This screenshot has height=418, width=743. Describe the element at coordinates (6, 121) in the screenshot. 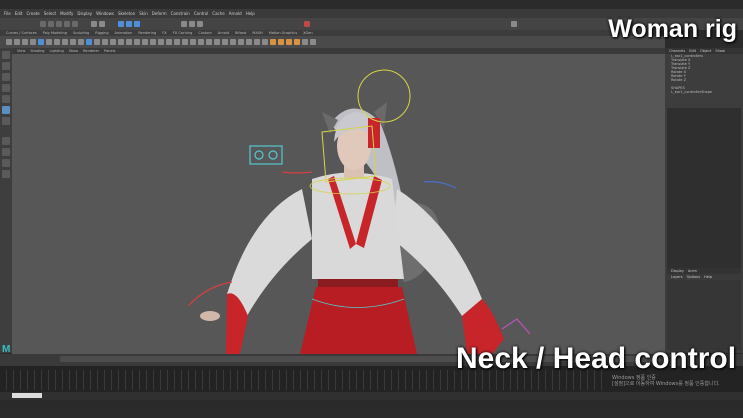

I see `last-tool-icon` at that location.